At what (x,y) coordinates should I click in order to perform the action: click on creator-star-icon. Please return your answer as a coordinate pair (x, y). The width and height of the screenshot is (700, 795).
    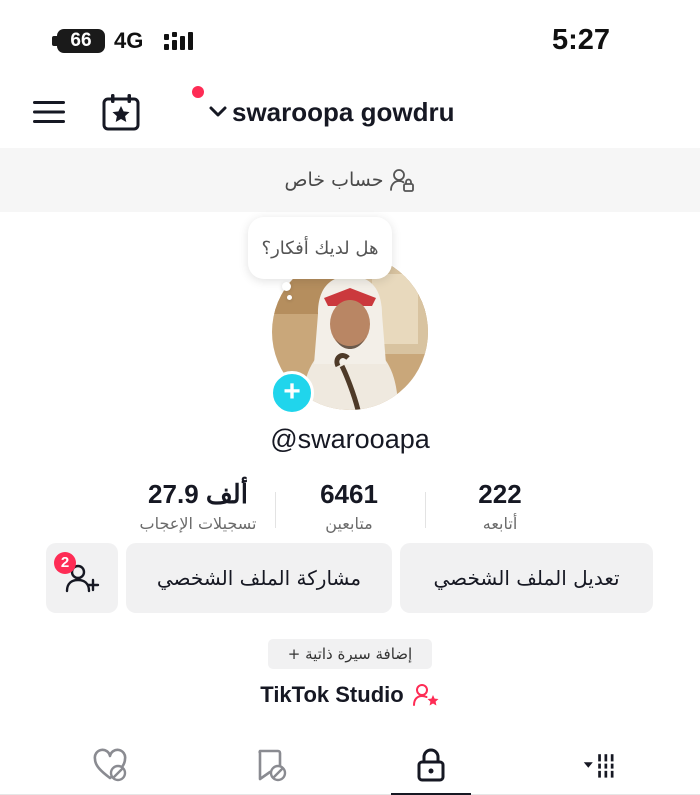
    Looking at the image, I should click on (425, 695).